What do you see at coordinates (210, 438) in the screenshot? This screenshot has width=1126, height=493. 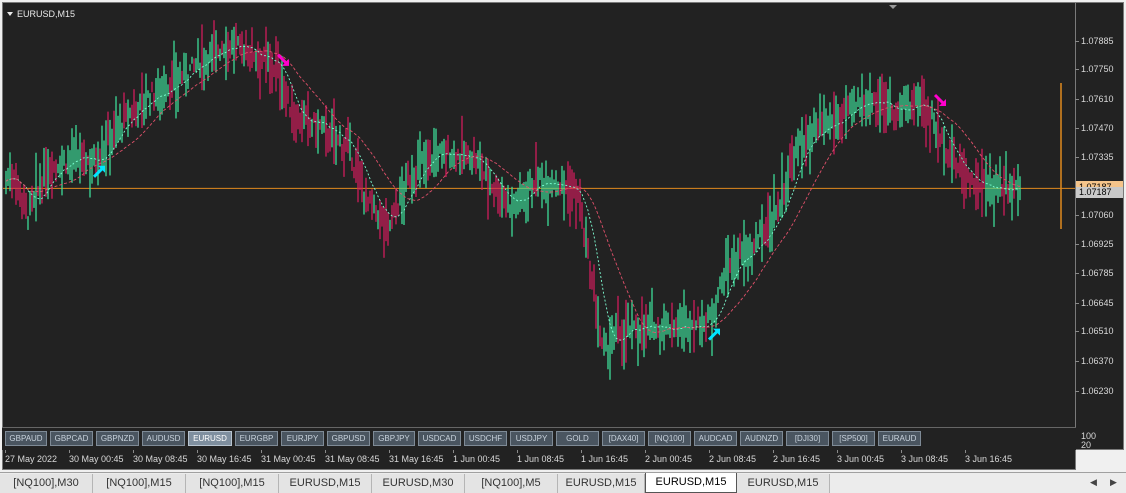 I see `symbol-button-eurusd: EURUSD` at bounding box center [210, 438].